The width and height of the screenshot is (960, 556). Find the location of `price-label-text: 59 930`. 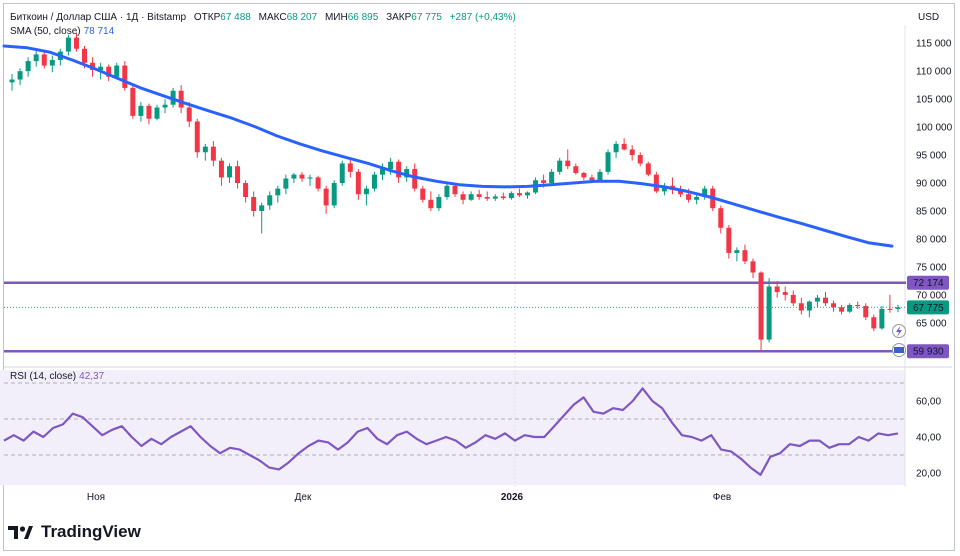

price-label-text: 59 930 is located at coordinates (928, 352).